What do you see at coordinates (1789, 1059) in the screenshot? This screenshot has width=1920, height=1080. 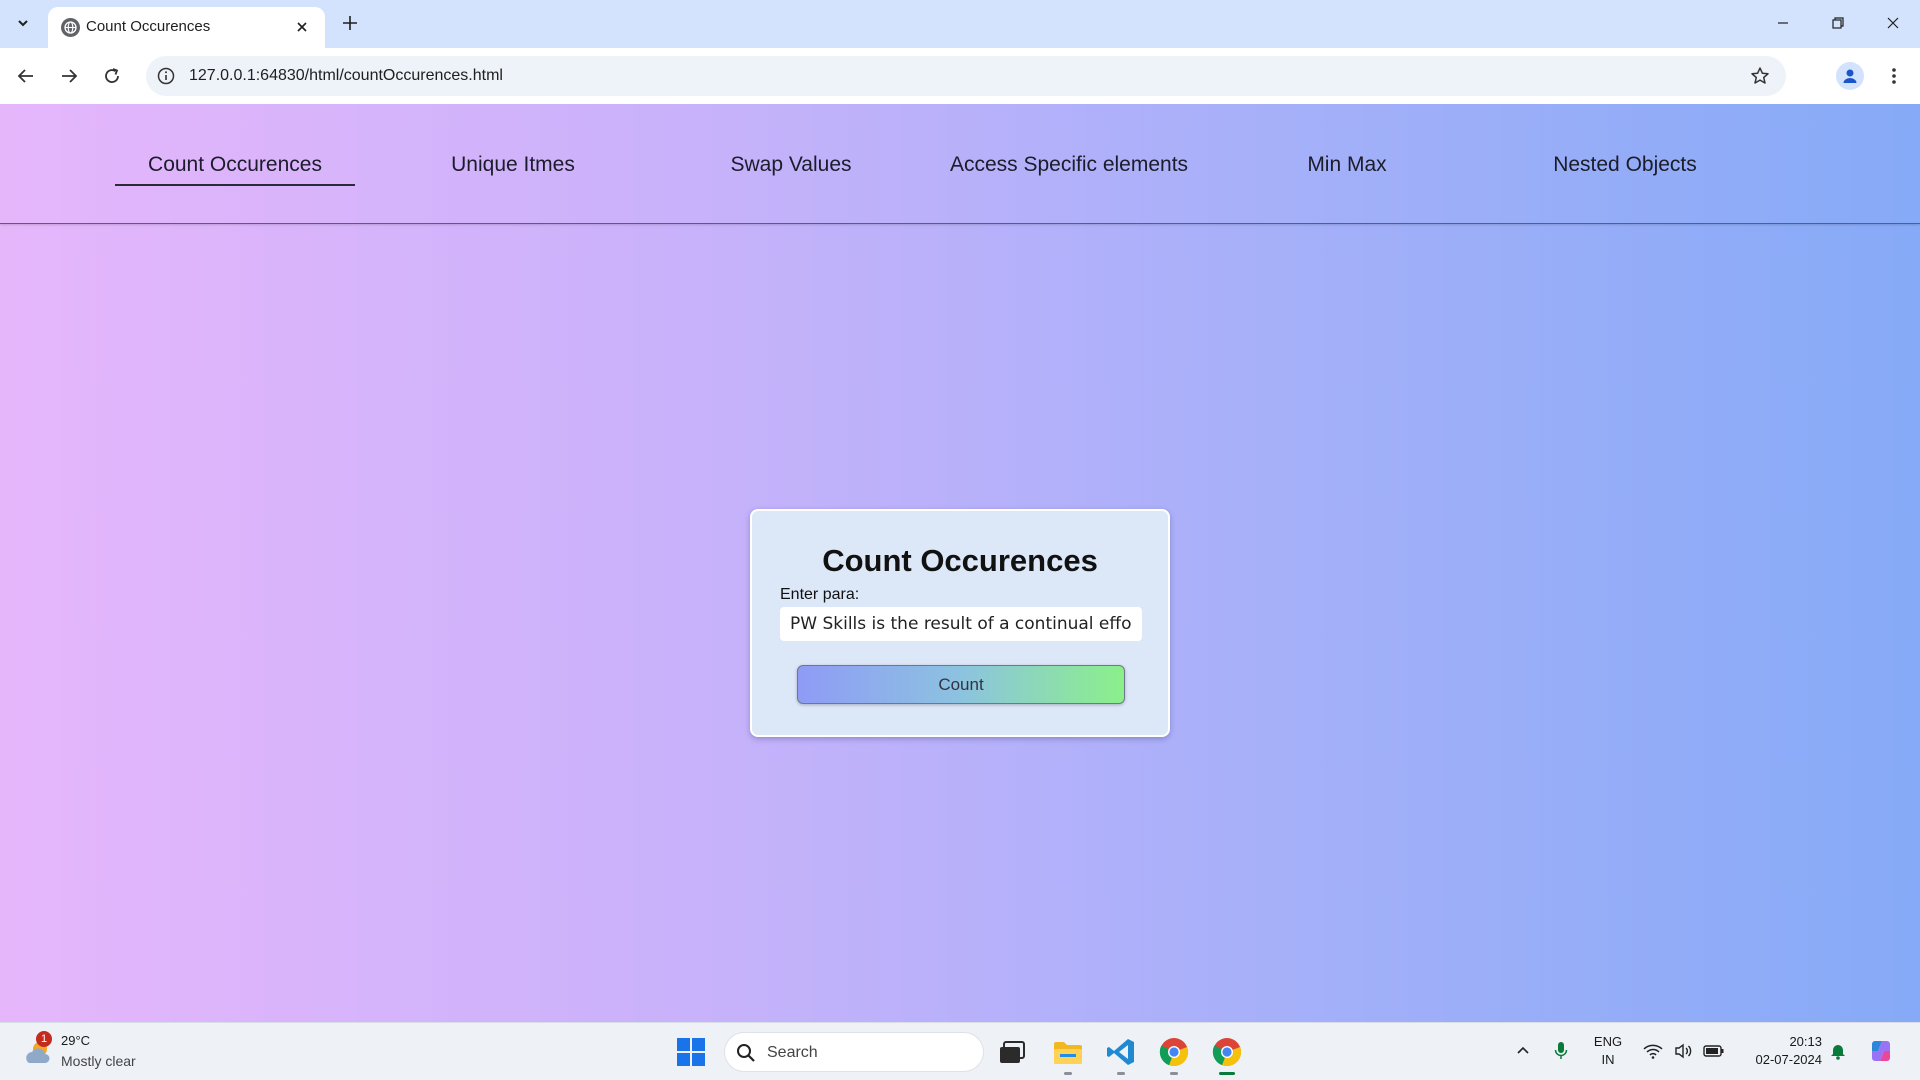 I see `clock-date: 02-07-2024` at bounding box center [1789, 1059].